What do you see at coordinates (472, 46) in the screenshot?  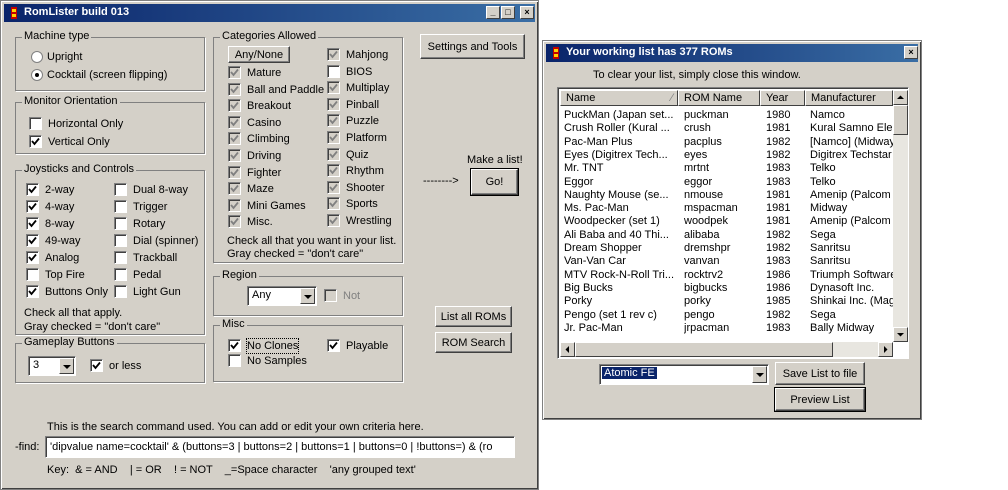 I see `settings-tools-button: Settings and Tools` at bounding box center [472, 46].